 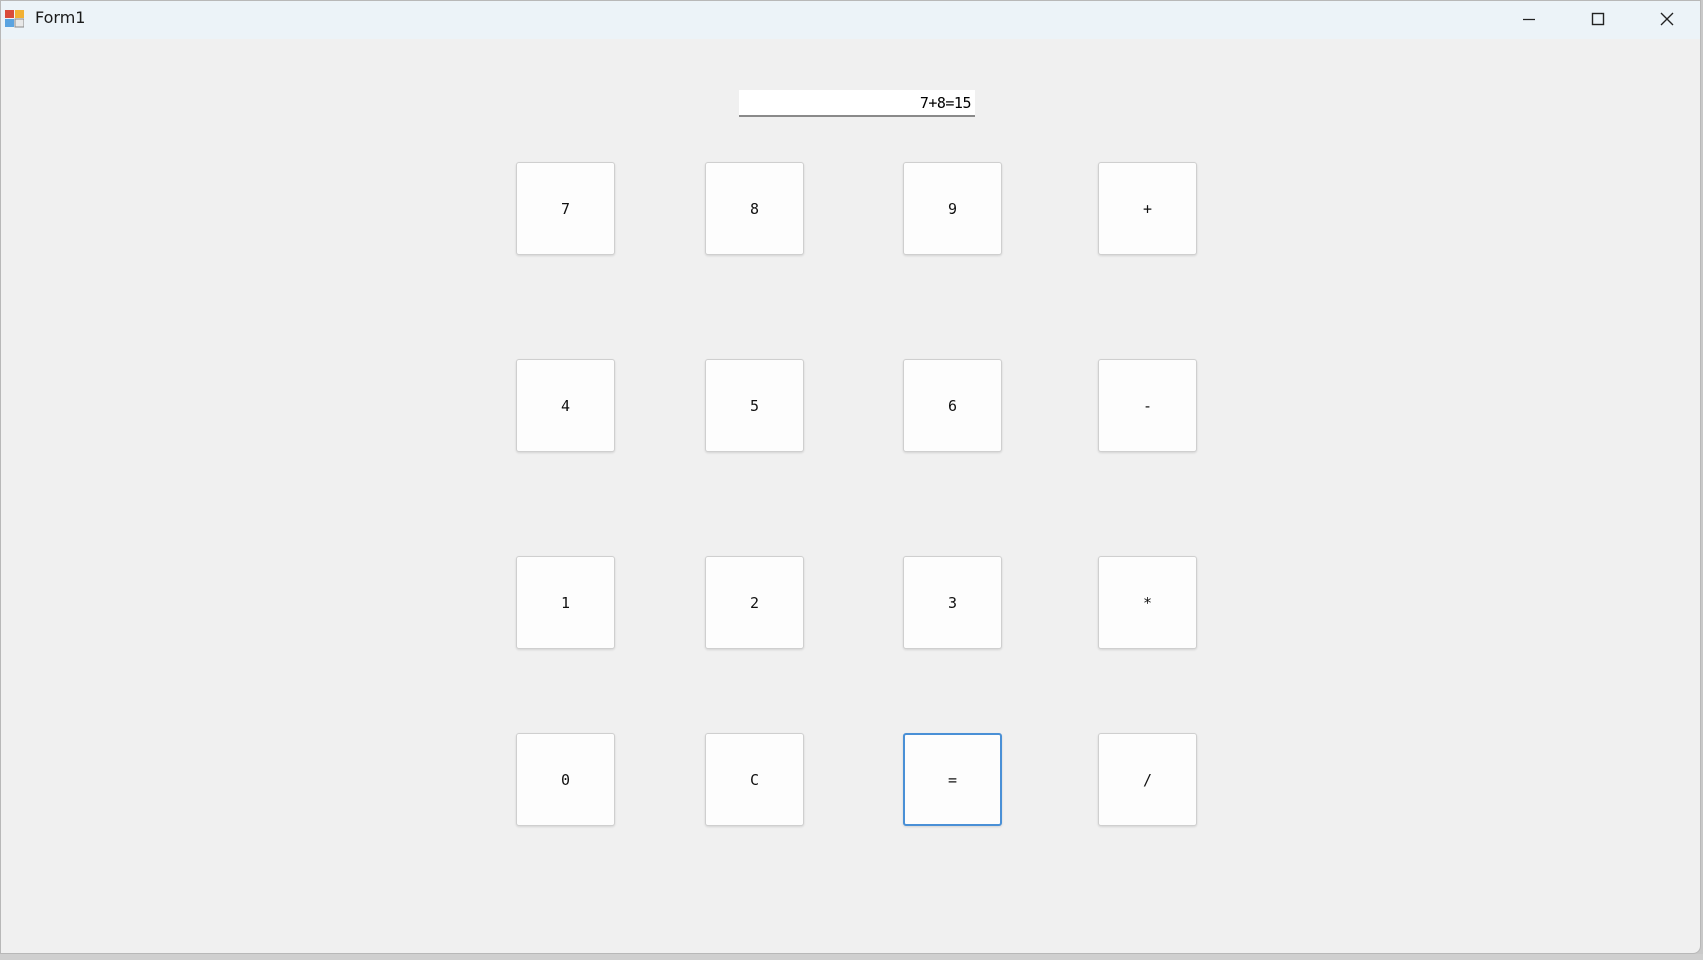 I want to click on window-title: Form1, so click(x=60, y=17).